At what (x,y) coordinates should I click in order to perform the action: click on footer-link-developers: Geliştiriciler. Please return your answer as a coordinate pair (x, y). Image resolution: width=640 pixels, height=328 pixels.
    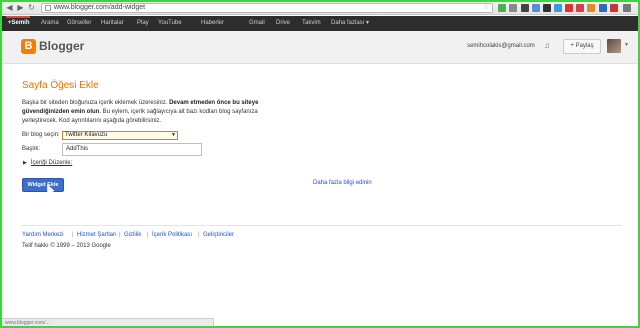
    Looking at the image, I should click on (218, 235).